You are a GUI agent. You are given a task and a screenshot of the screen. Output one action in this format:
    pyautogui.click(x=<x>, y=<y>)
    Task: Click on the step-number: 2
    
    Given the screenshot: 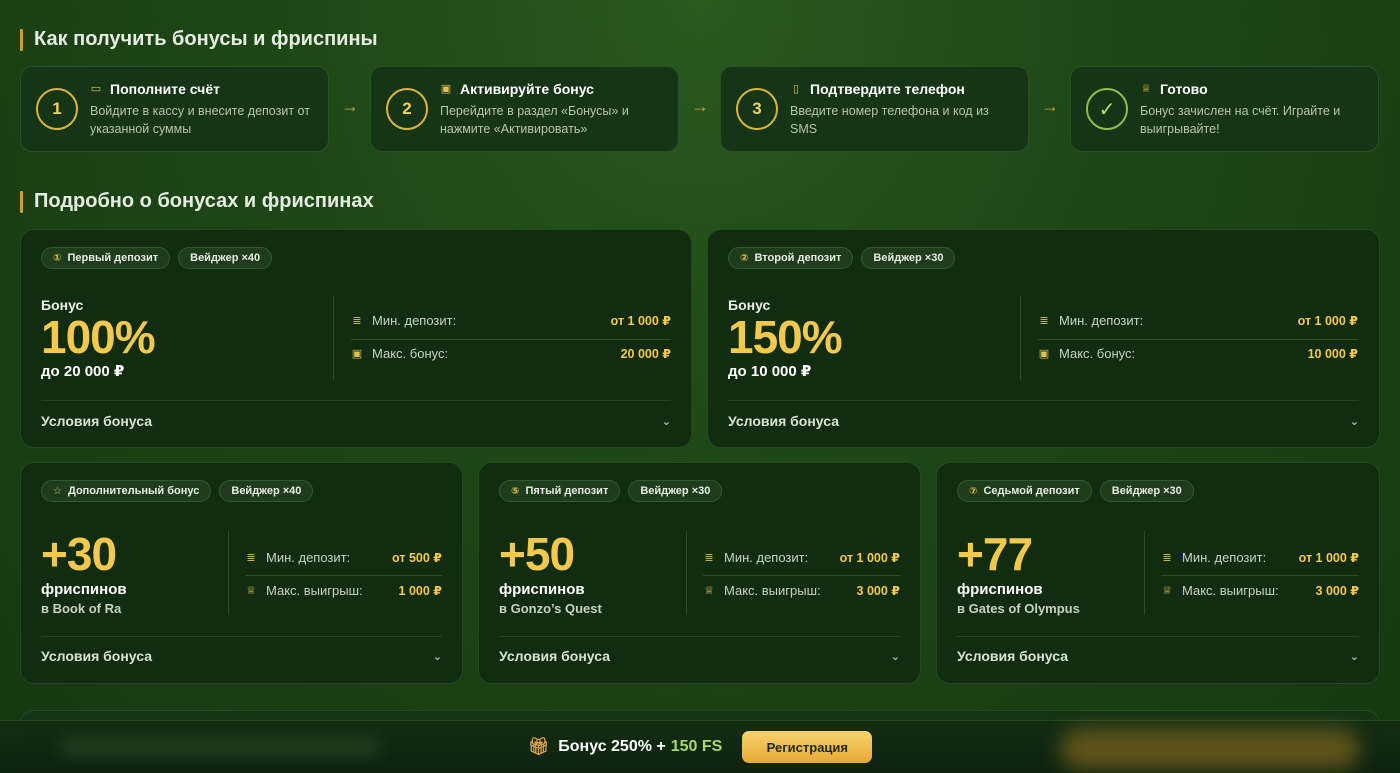 What is the action you would take?
    pyautogui.click(x=407, y=109)
    